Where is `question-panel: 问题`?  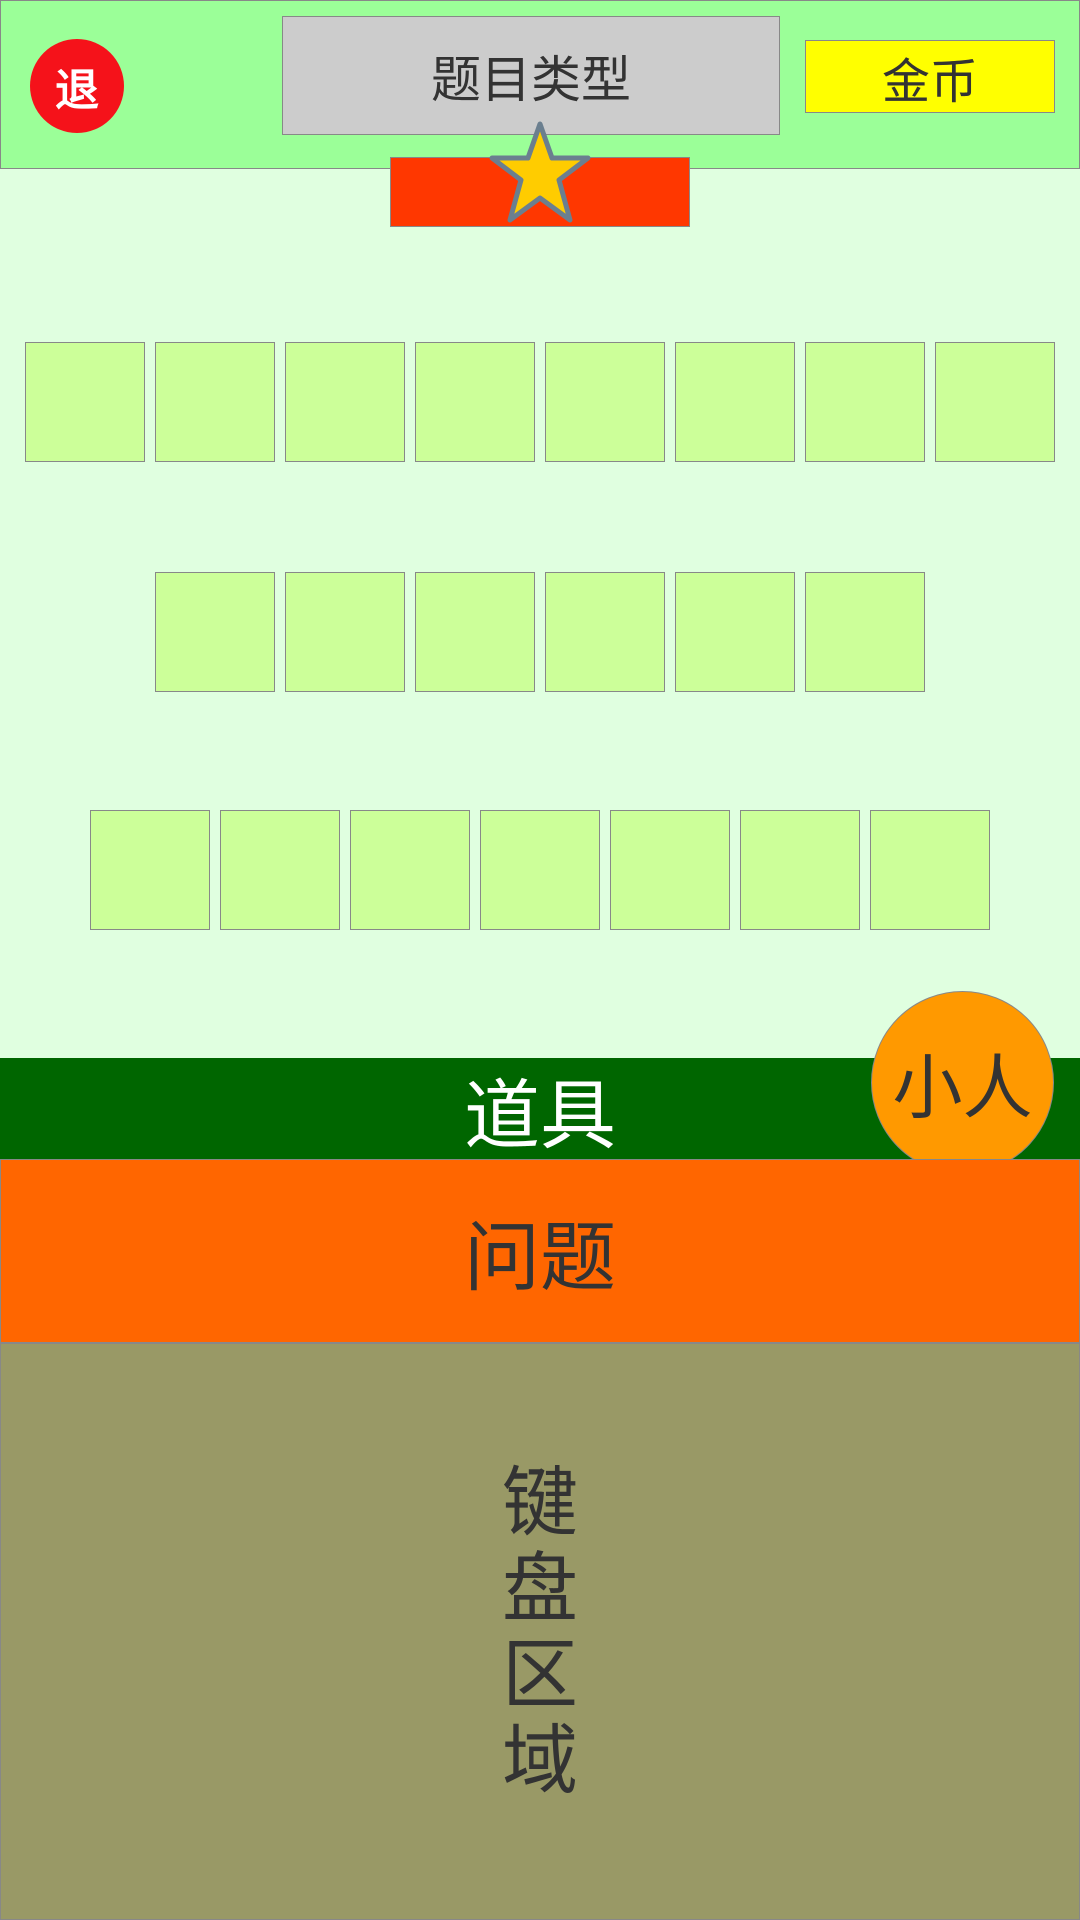 question-panel: 问题 is located at coordinates (540, 1251).